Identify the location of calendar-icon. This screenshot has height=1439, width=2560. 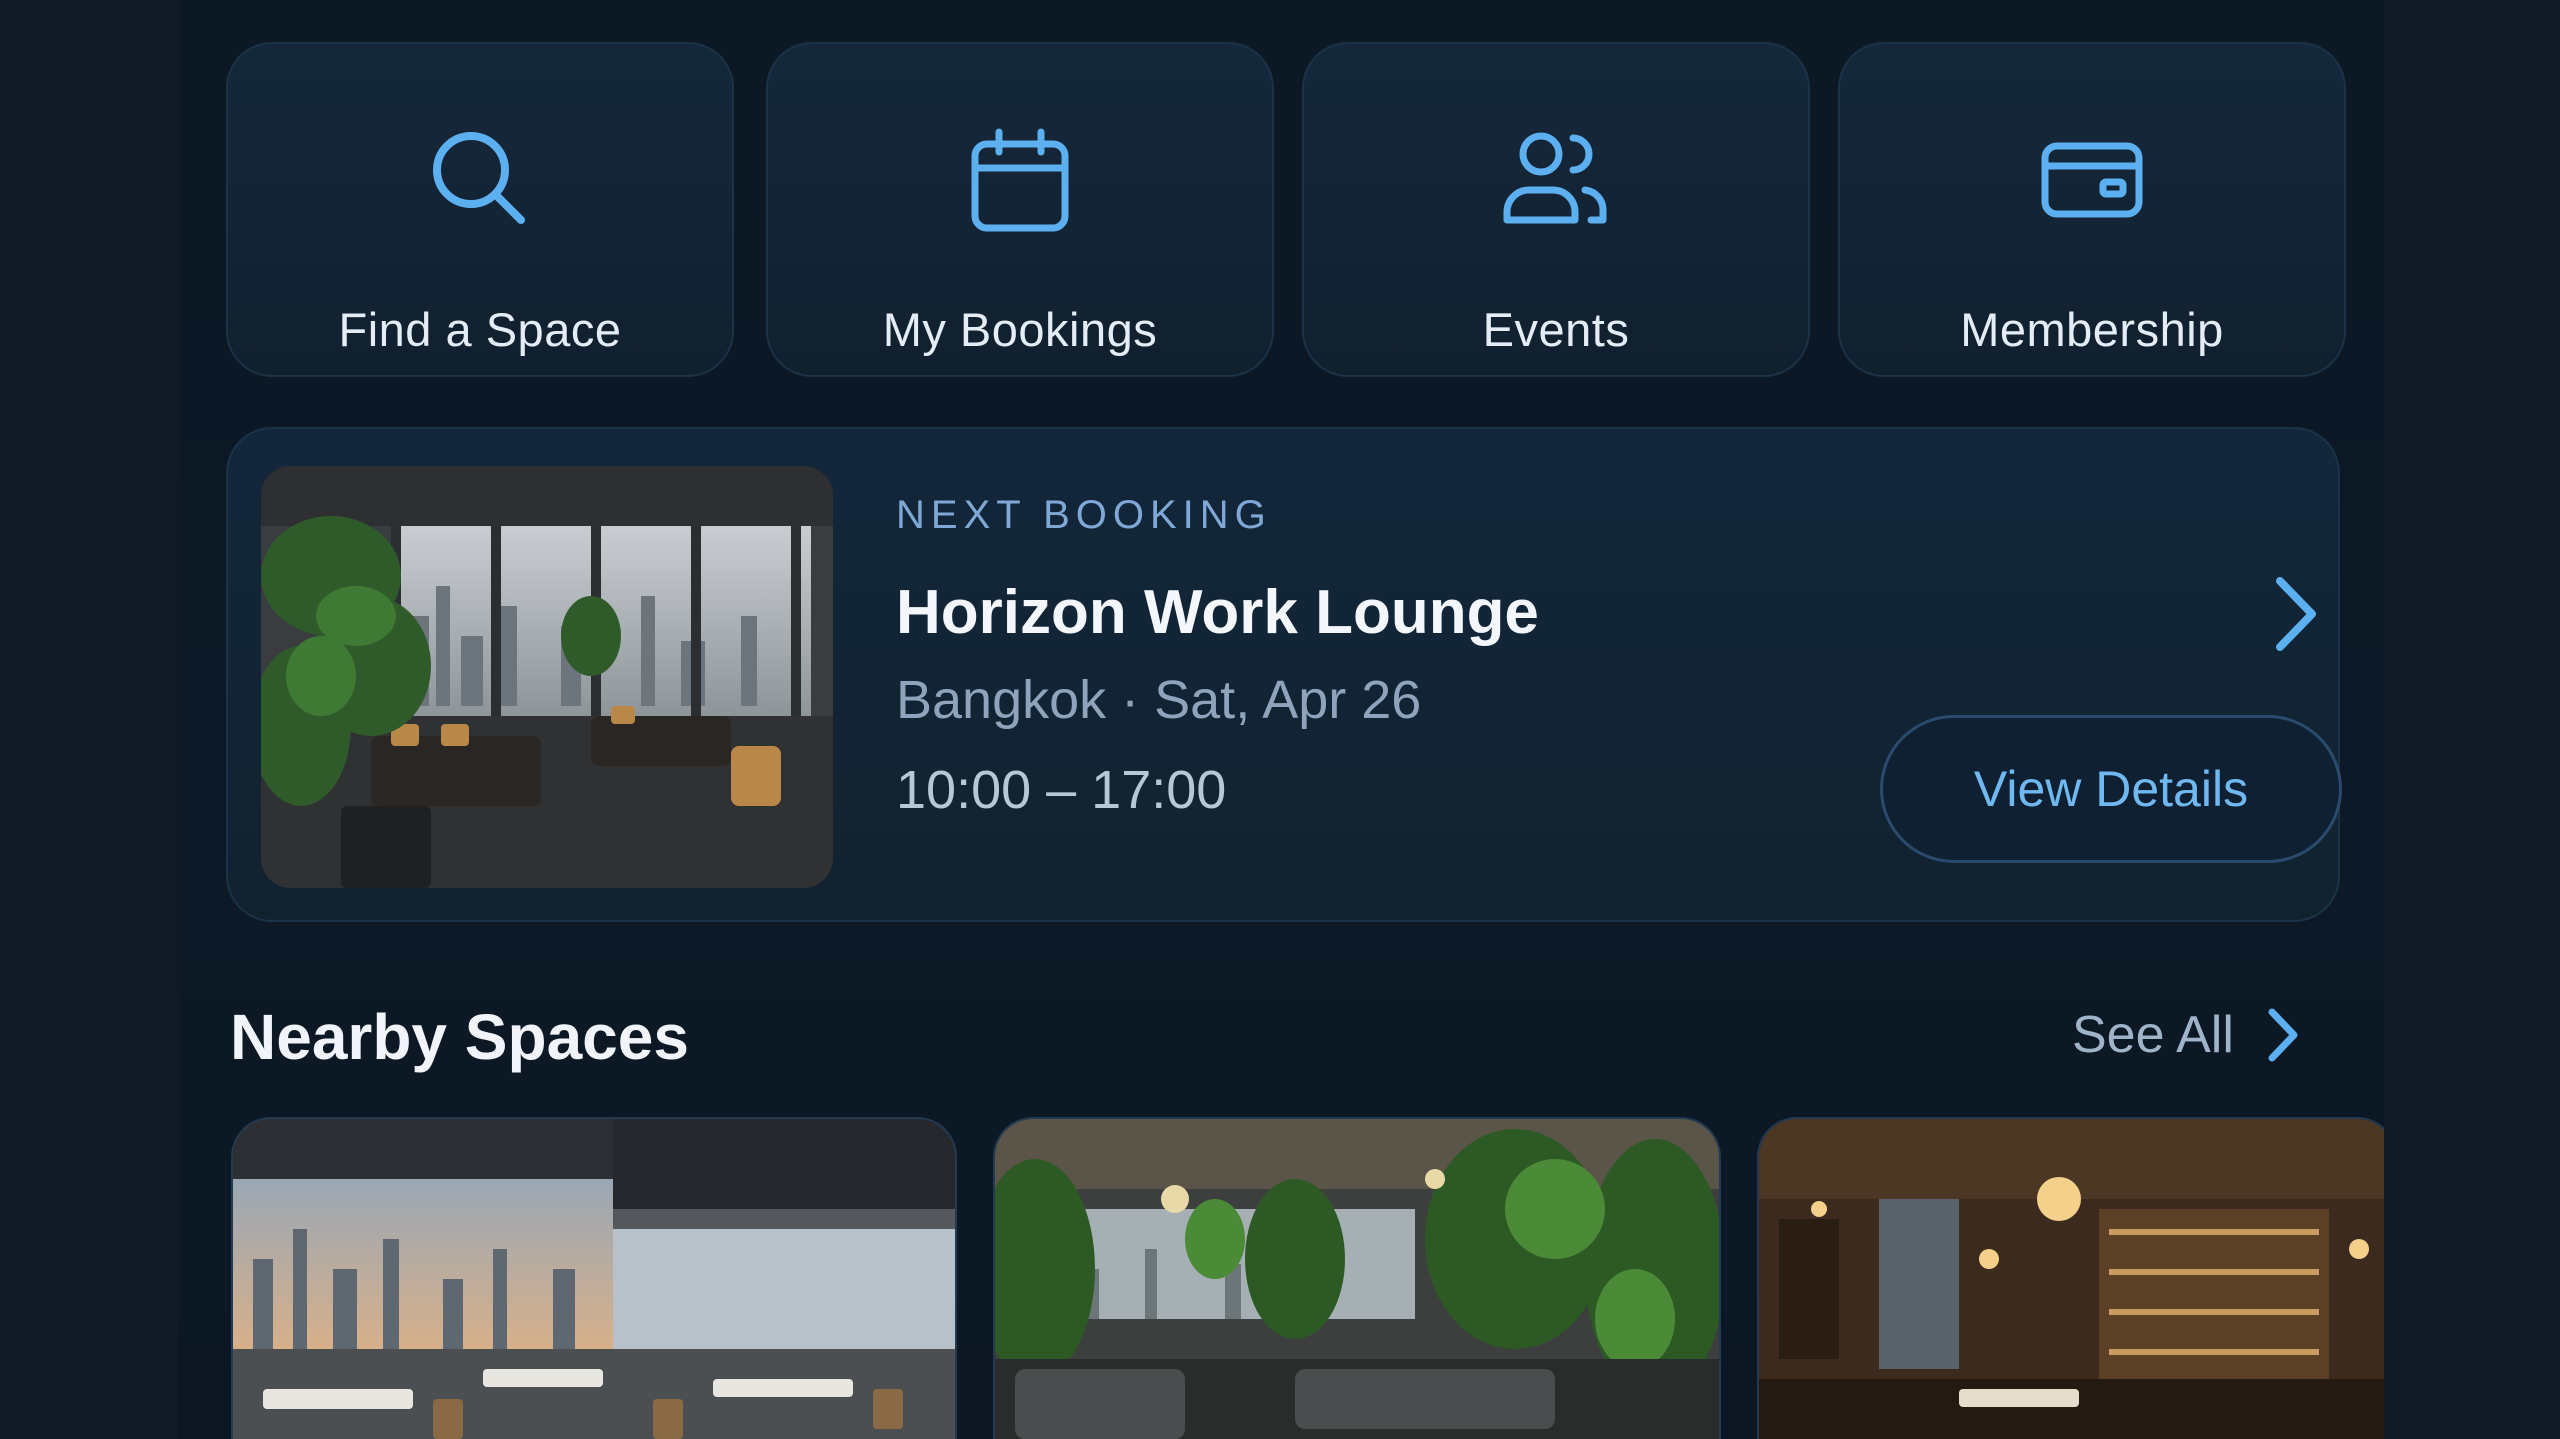
(1020, 179).